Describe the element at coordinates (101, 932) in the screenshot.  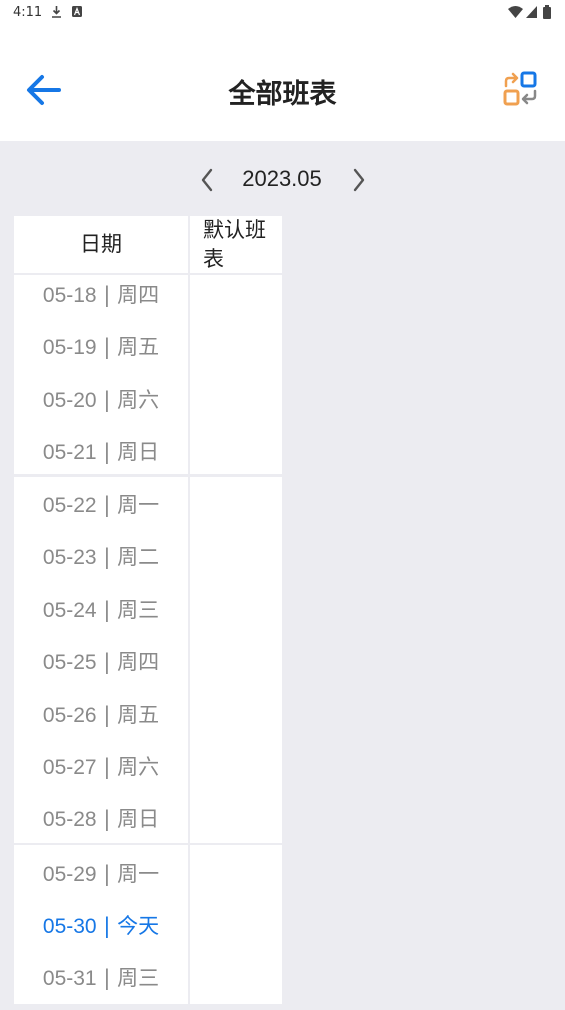
I see `day-row-today: 05-30 | 今天` at that location.